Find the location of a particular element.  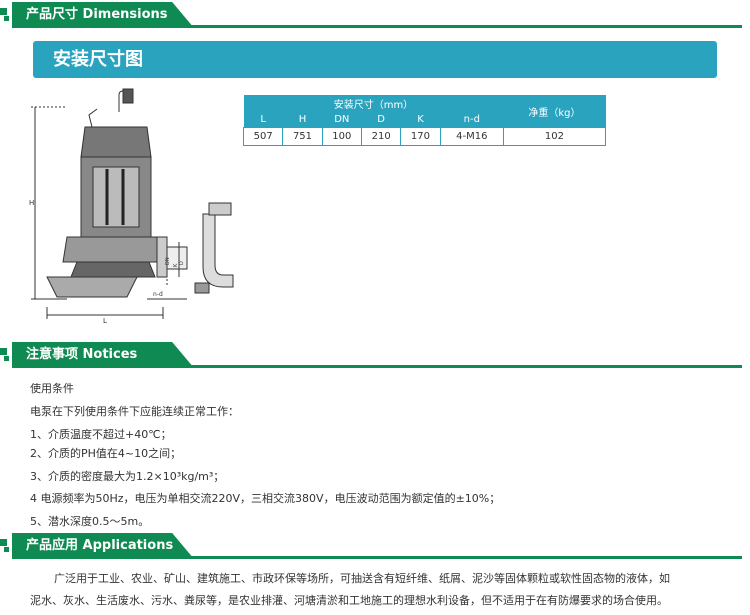

table-column-header: D is located at coordinates (381, 119).